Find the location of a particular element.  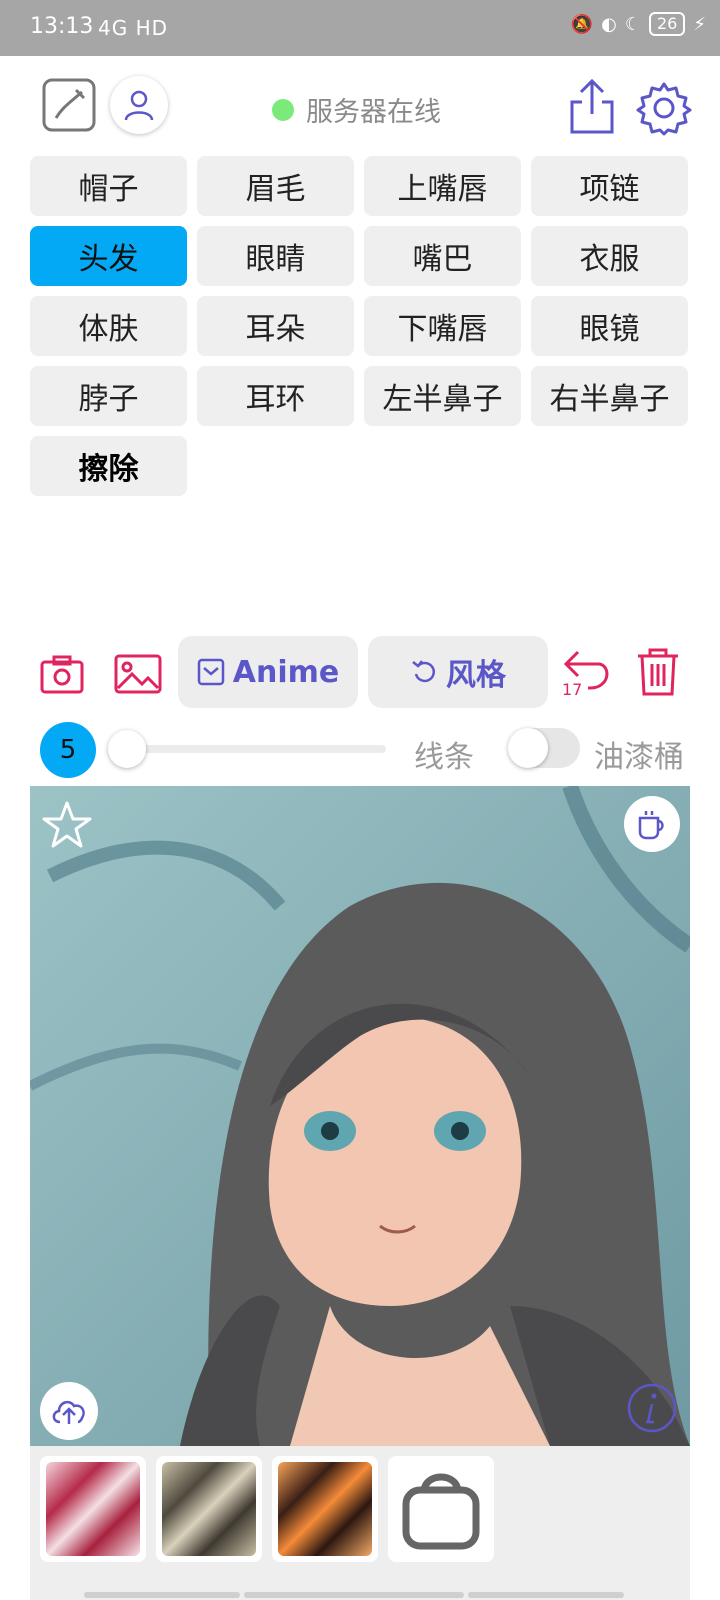

store-button is located at coordinates (441, 1509).